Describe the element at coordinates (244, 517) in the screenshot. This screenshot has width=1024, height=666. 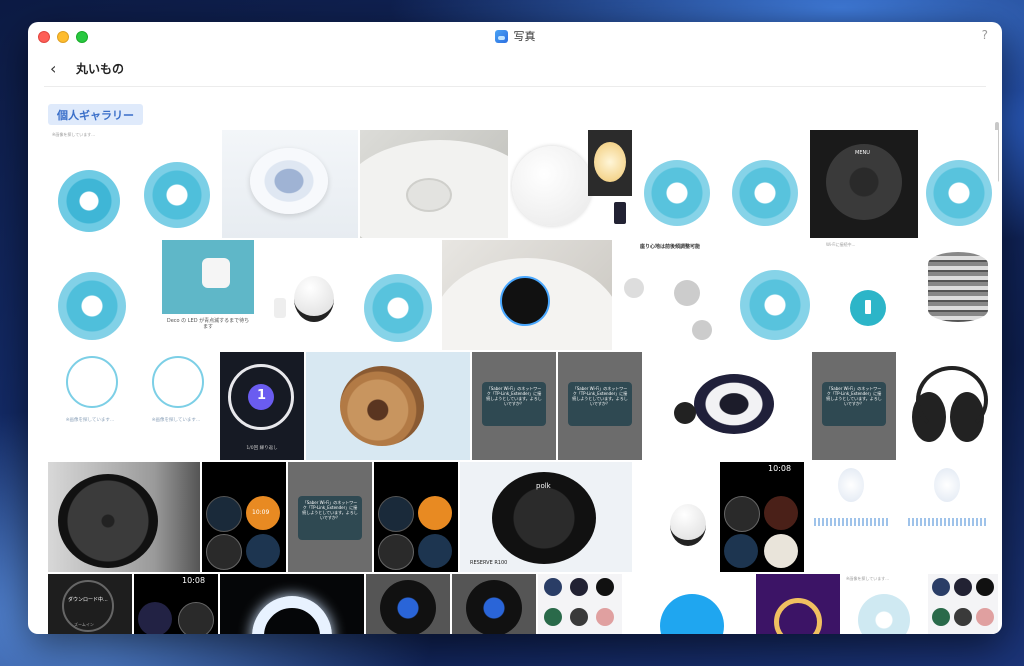
I see `photo-tile: 10:09` at that location.